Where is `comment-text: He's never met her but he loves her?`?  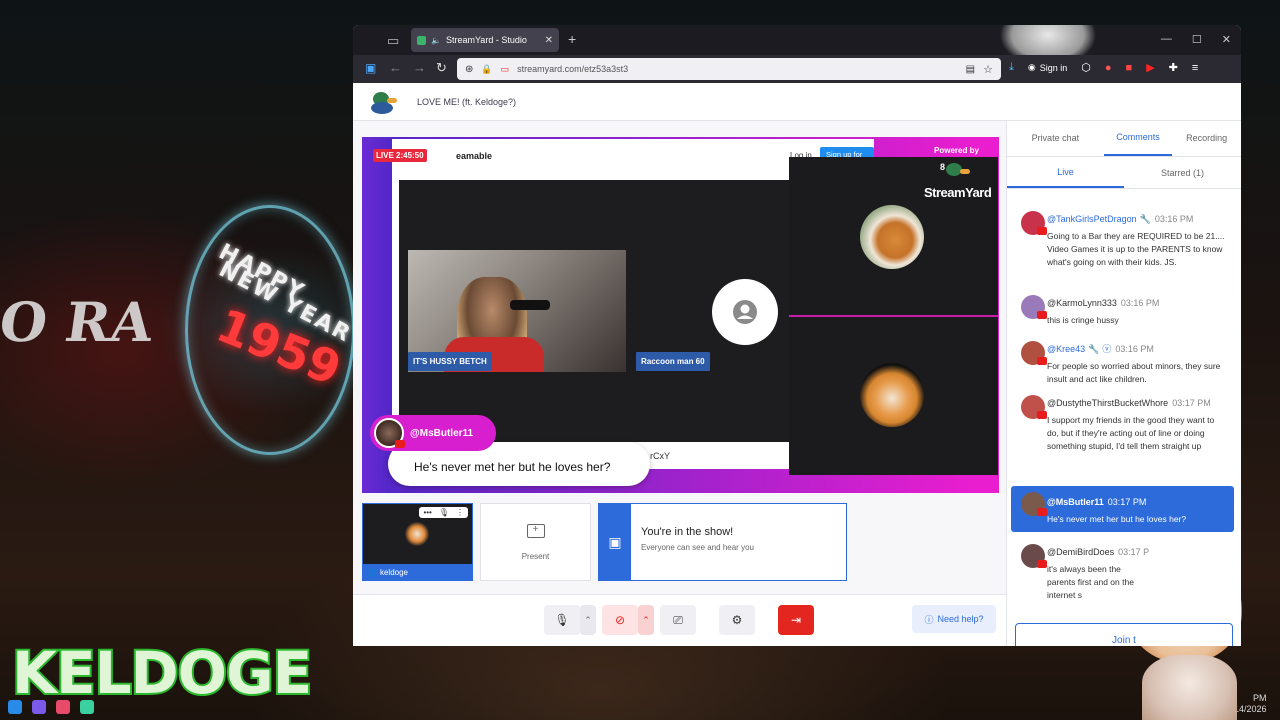
comment-text: He's never met her but he loves her? is located at coordinates (1117, 519).